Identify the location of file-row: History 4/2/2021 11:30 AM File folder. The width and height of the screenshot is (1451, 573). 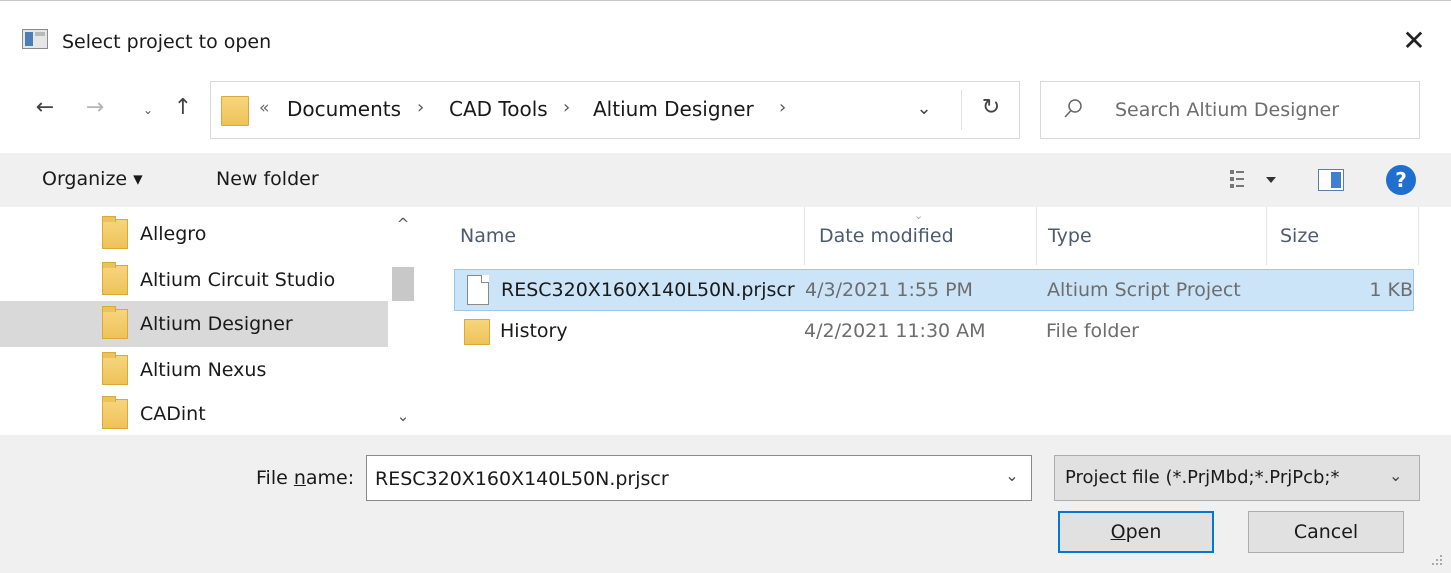
(934, 332).